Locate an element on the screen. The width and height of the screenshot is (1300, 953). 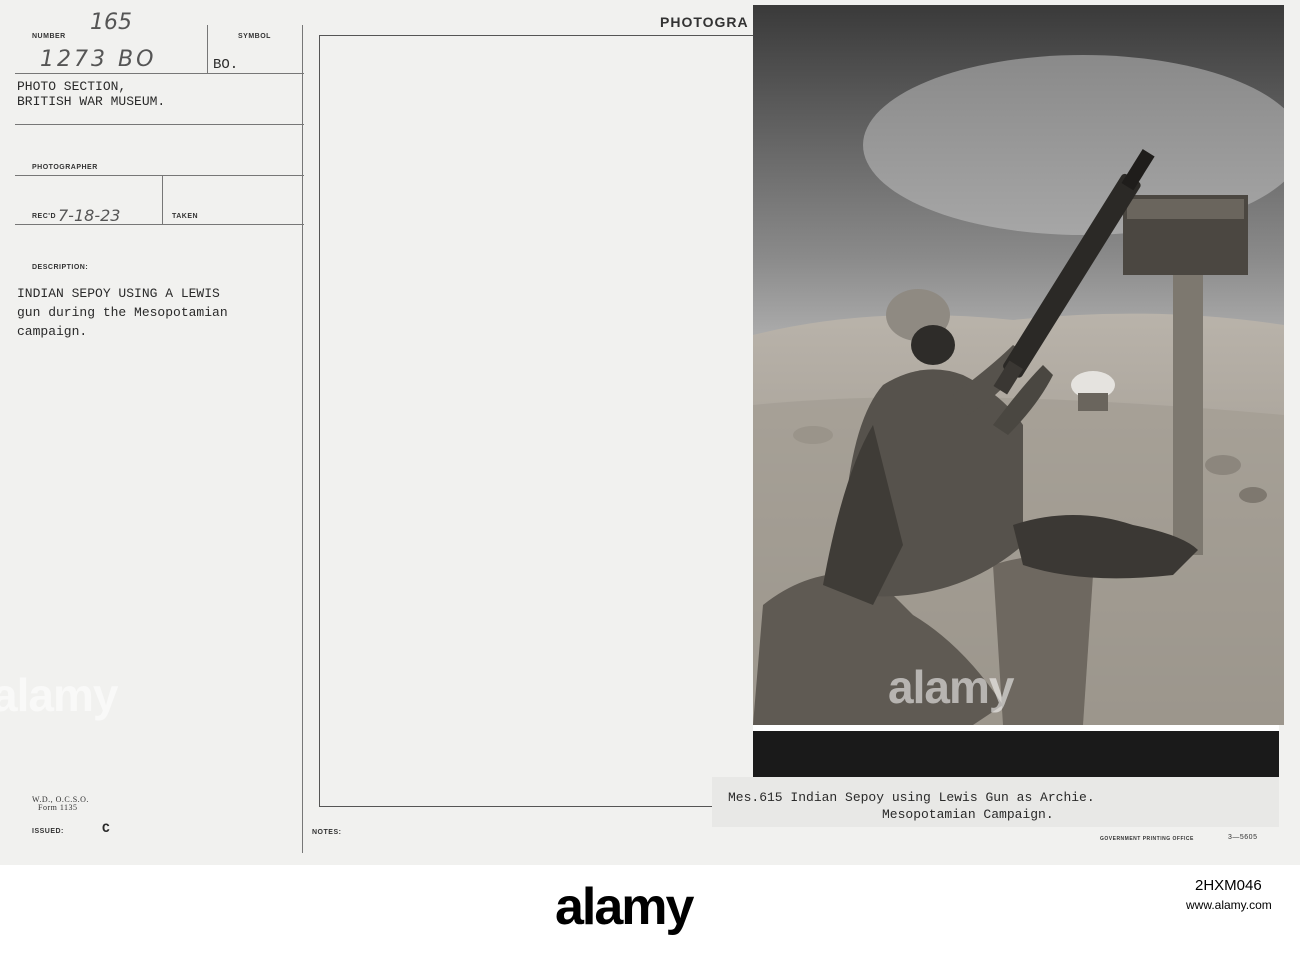
symbol-value: BO. is located at coordinates (226, 65).